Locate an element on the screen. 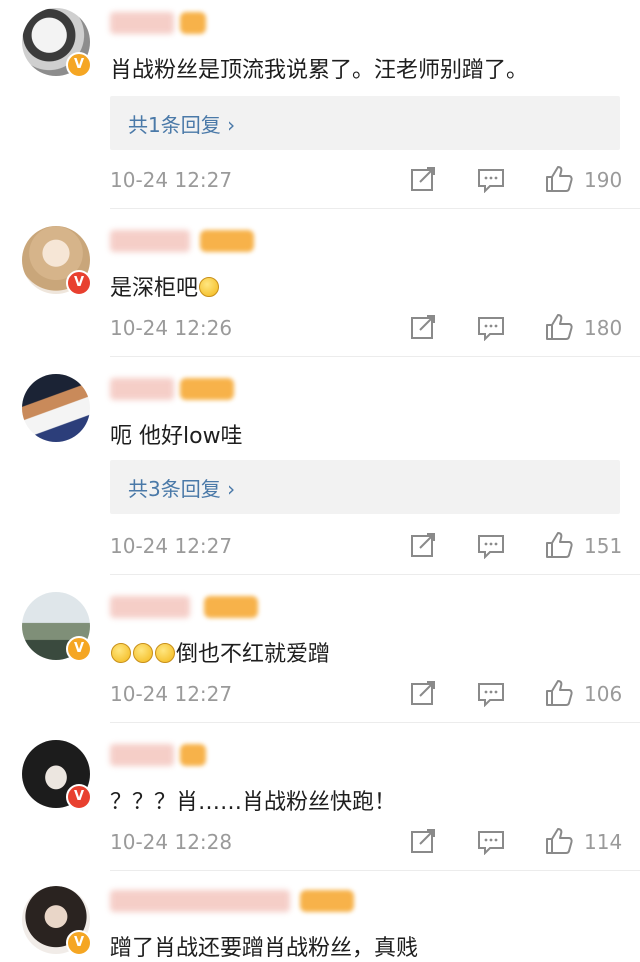 The width and height of the screenshot is (640, 962). comment-text: 是深柜吧 is located at coordinates (165, 286).